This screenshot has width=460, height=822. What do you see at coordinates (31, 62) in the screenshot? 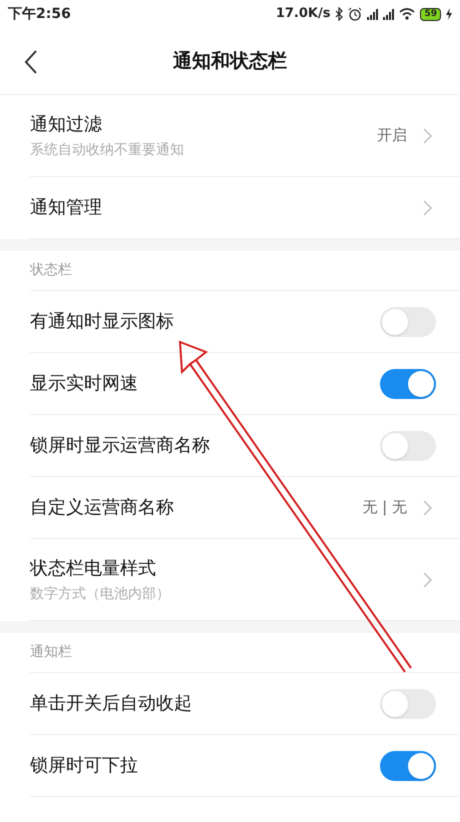
I see `back-icon` at bounding box center [31, 62].